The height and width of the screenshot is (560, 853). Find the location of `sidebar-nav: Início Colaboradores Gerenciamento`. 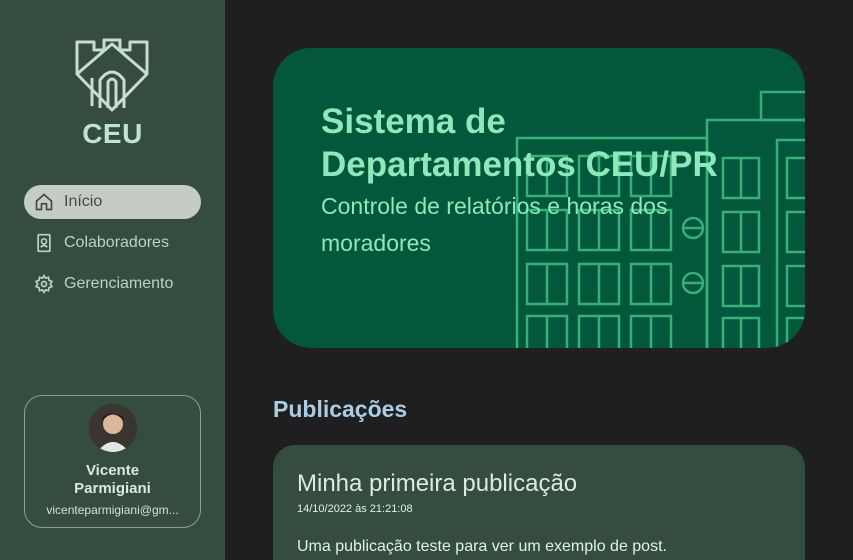

sidebar-nav: Início Colaboradores Gerenciamento is located at coordinates (112, 246).